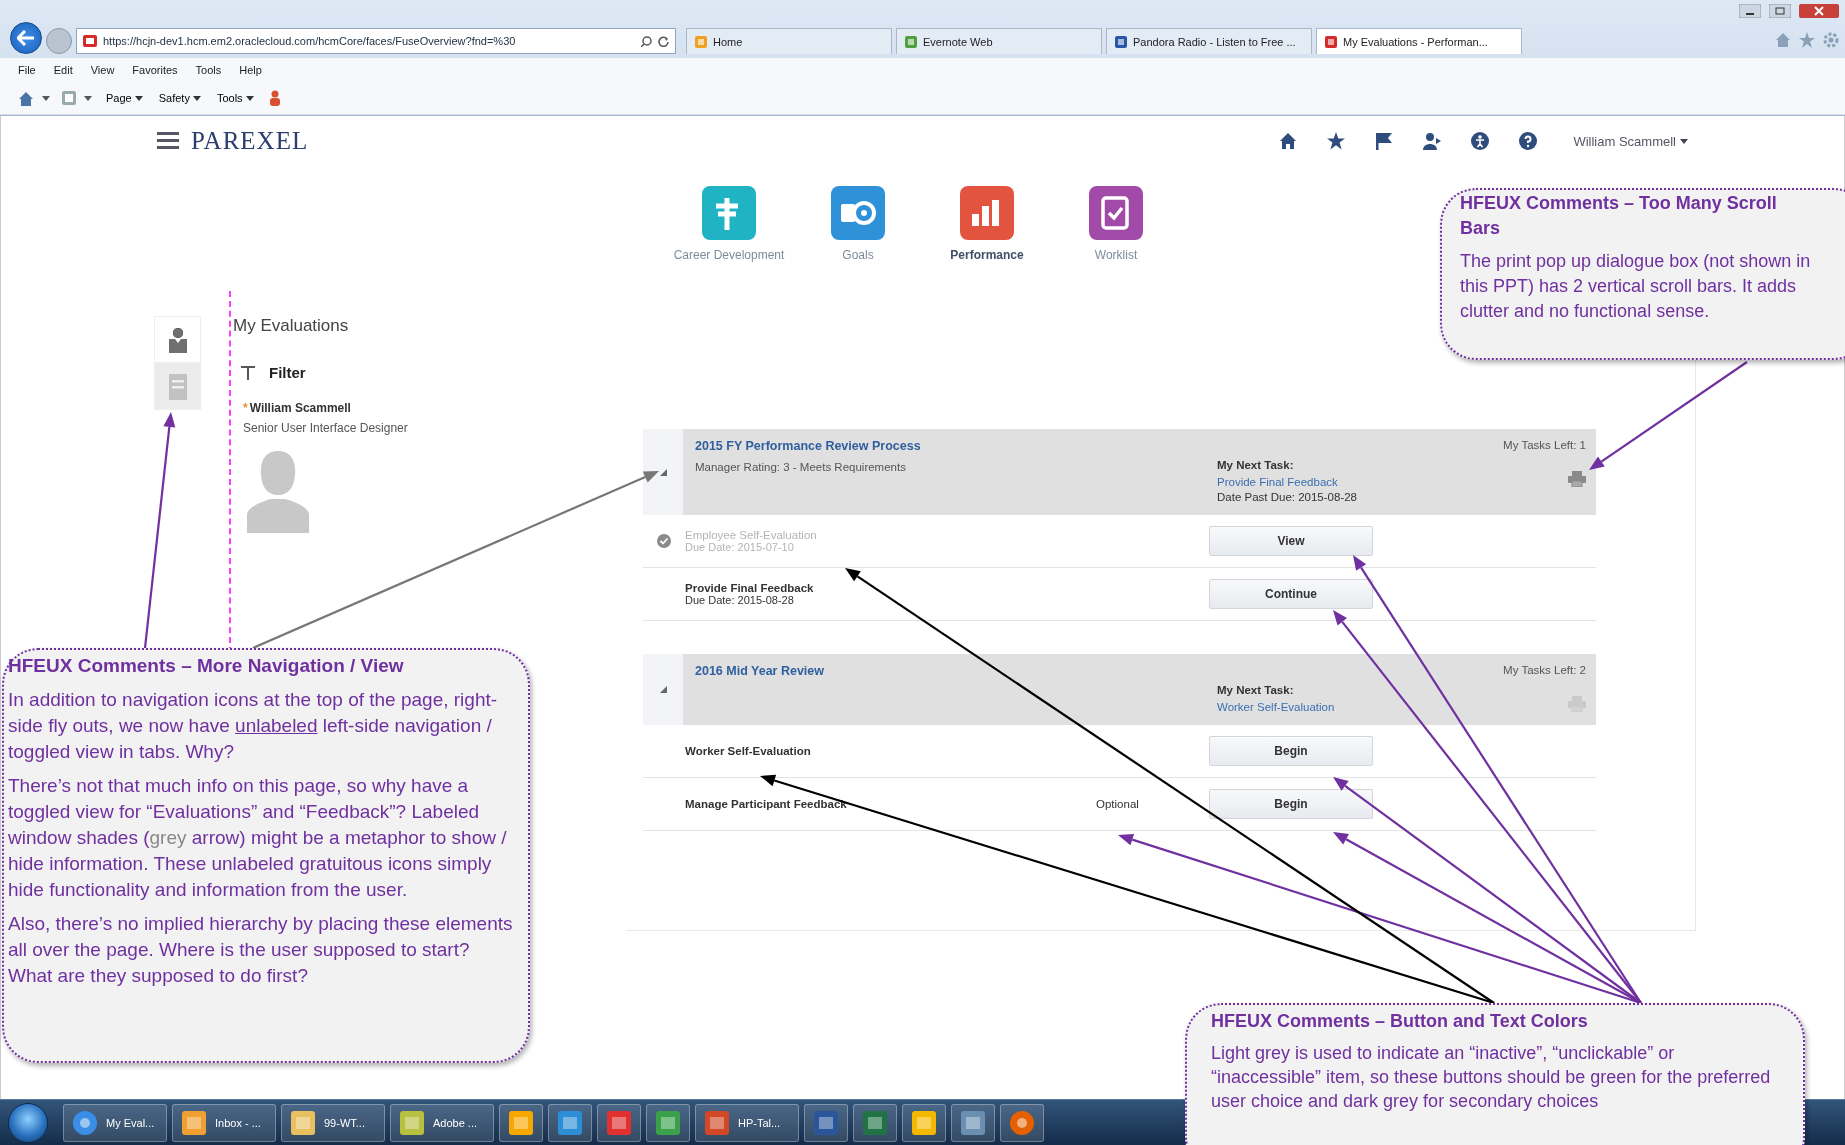  What do you see at coordinates (729, 224) in the screenshot?
I see `nav-item: Career Development` at bounding box center [729, 224].